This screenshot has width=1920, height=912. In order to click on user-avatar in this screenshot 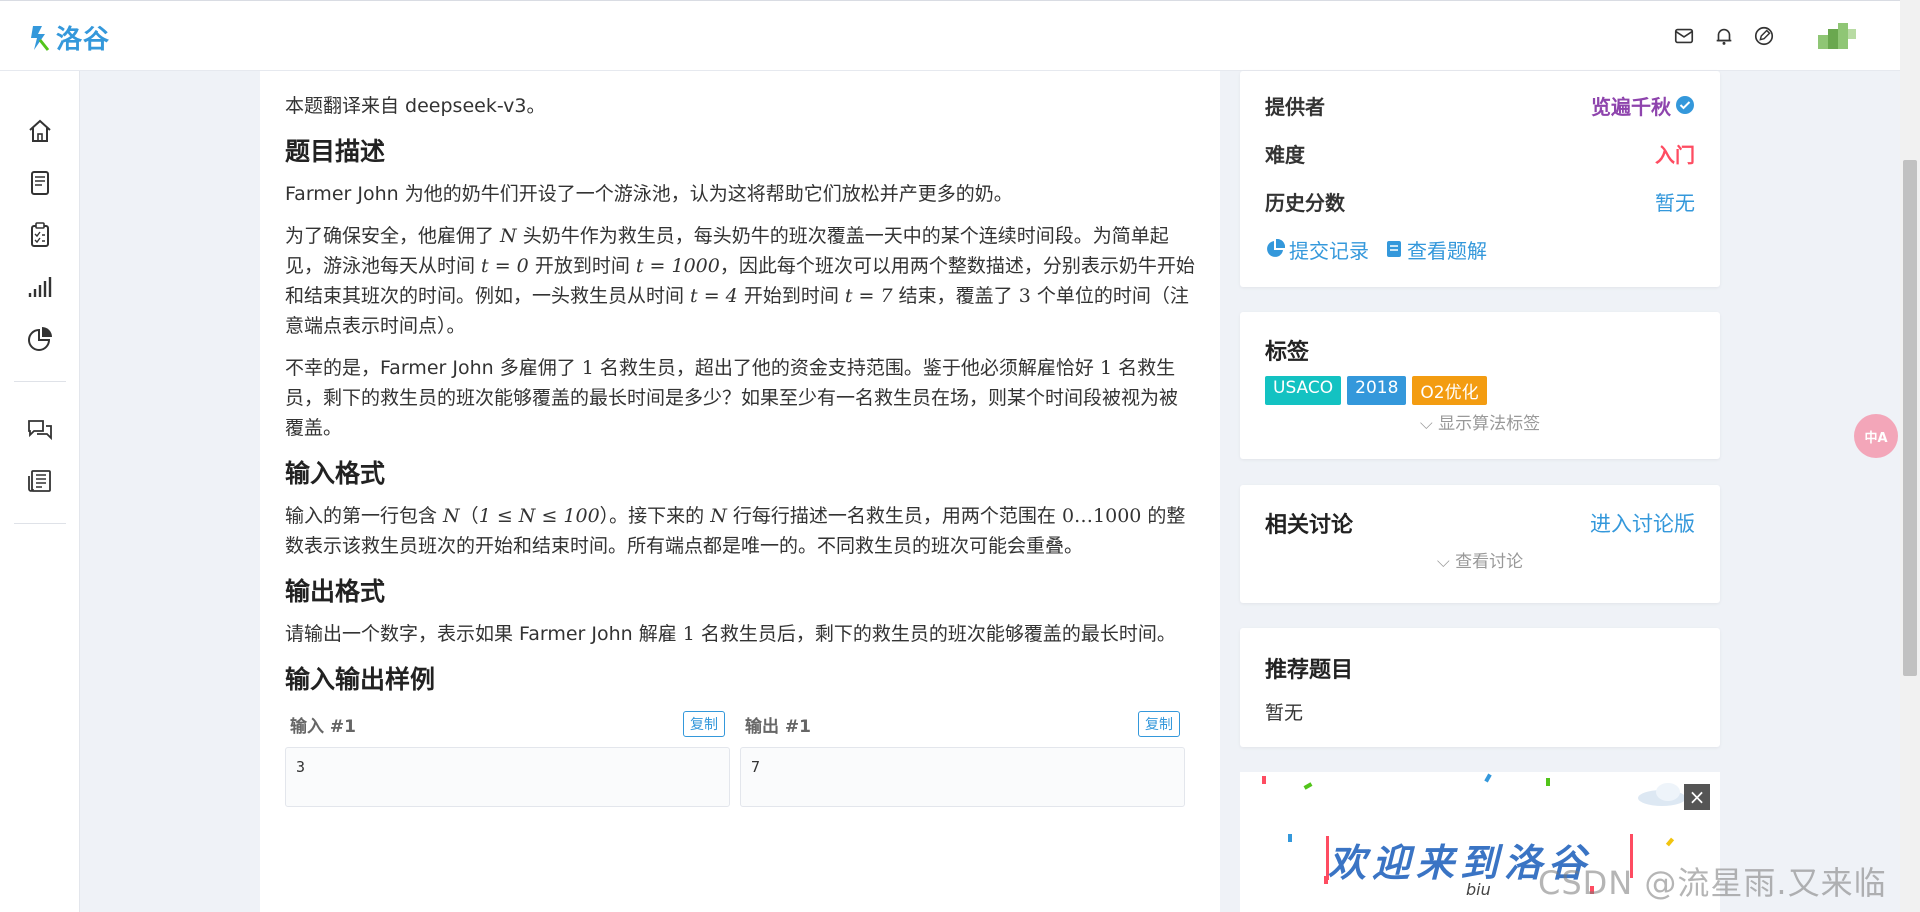, I will do `click(1838, 36)`.